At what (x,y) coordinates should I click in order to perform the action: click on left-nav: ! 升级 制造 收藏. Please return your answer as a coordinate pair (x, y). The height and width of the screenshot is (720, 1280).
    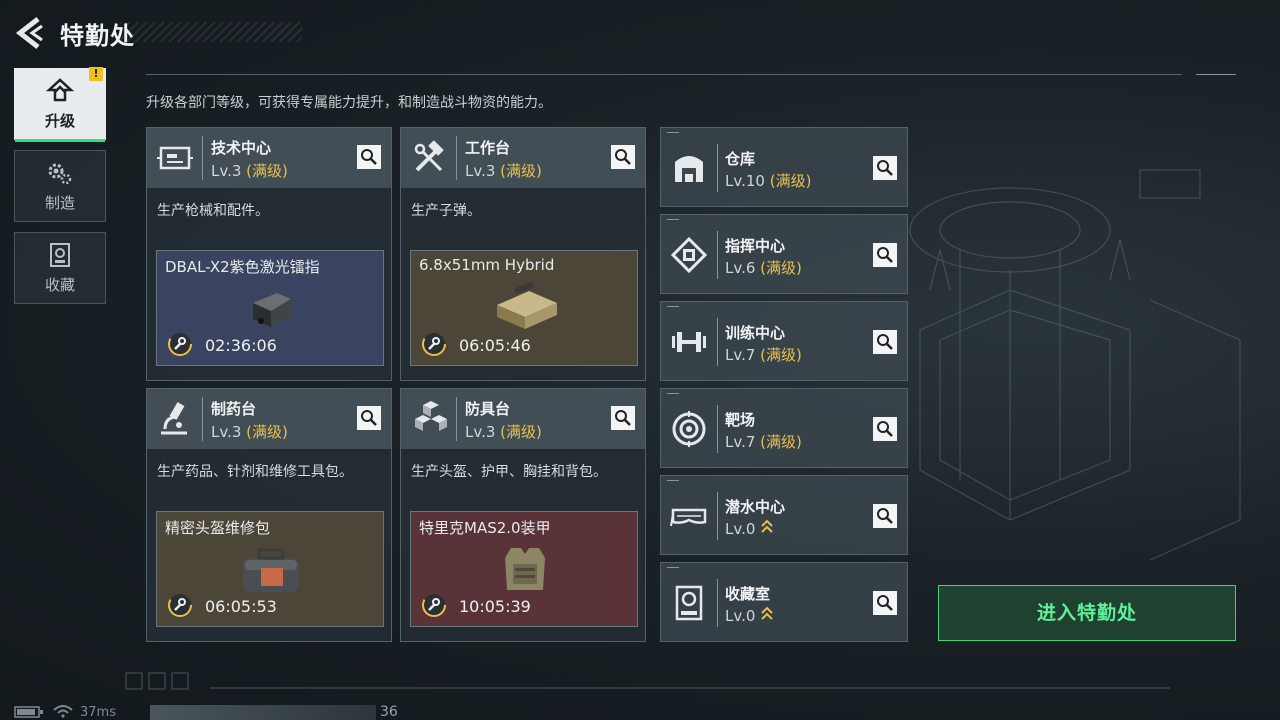
    Looking at the image, I should click on (60, 190).